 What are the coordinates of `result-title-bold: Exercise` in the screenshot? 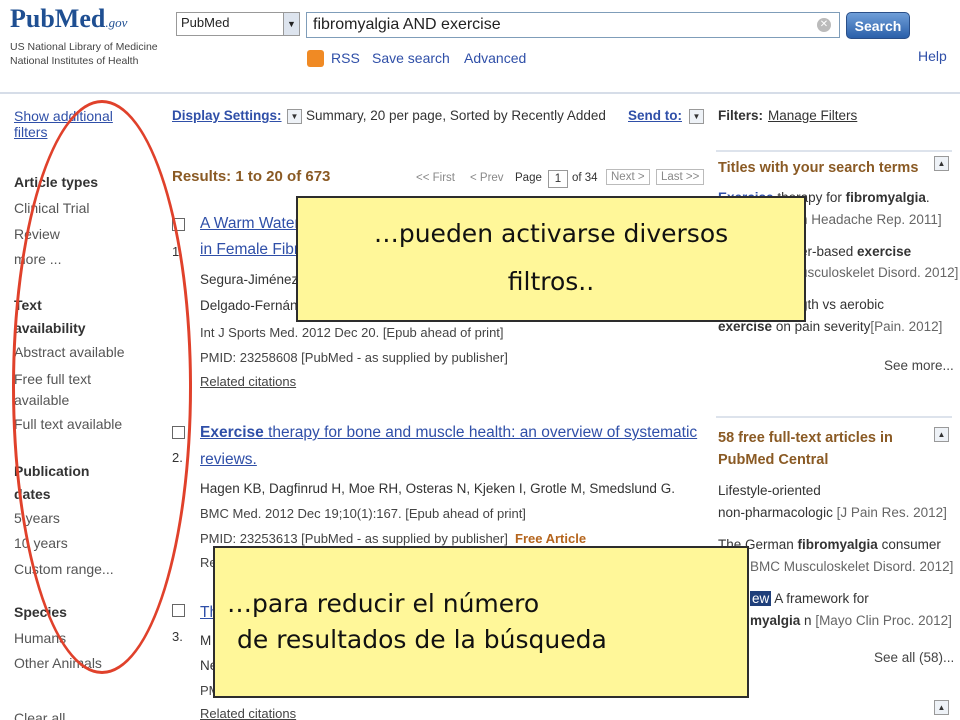 It's located at (232, 432).